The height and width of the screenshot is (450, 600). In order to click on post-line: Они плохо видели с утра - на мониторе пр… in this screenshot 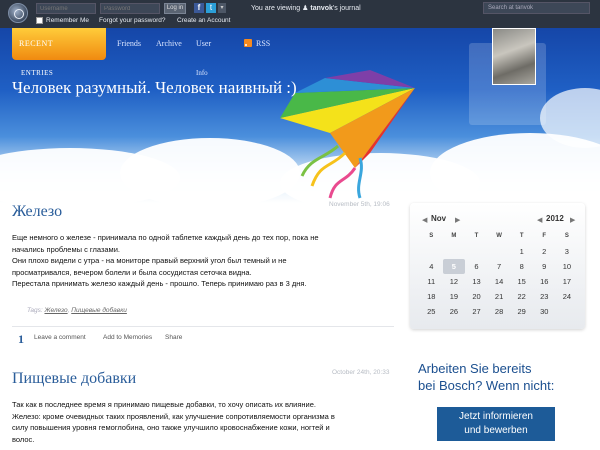, I will do `click(149, 260)`.